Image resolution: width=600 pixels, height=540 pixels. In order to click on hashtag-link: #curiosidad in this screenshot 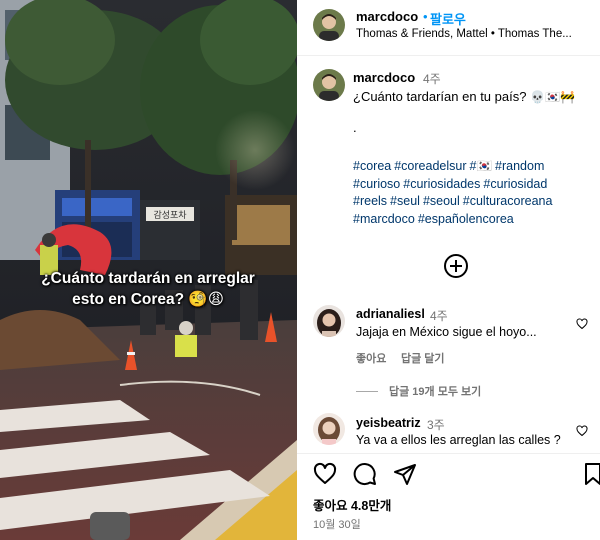, I will do `click(515, 184)`.